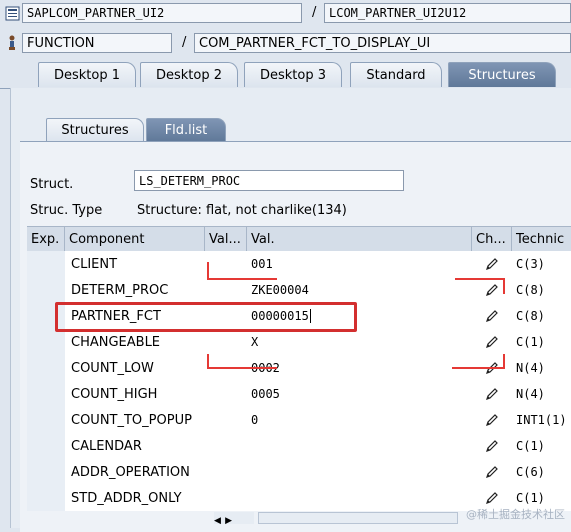 This screenshot has width=571, height=532. I want to click on tab-desktop-2: Desktop 2, so click(189, 74).